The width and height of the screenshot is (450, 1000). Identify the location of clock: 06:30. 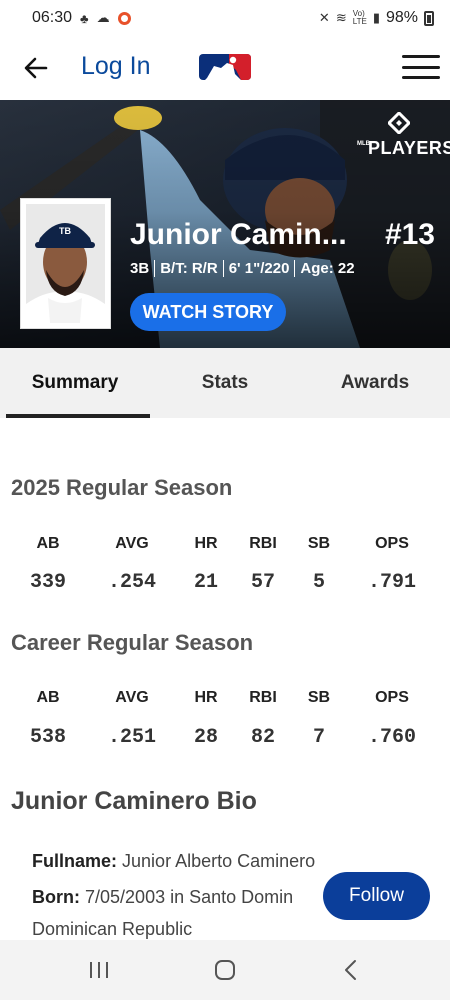
(52, 17).